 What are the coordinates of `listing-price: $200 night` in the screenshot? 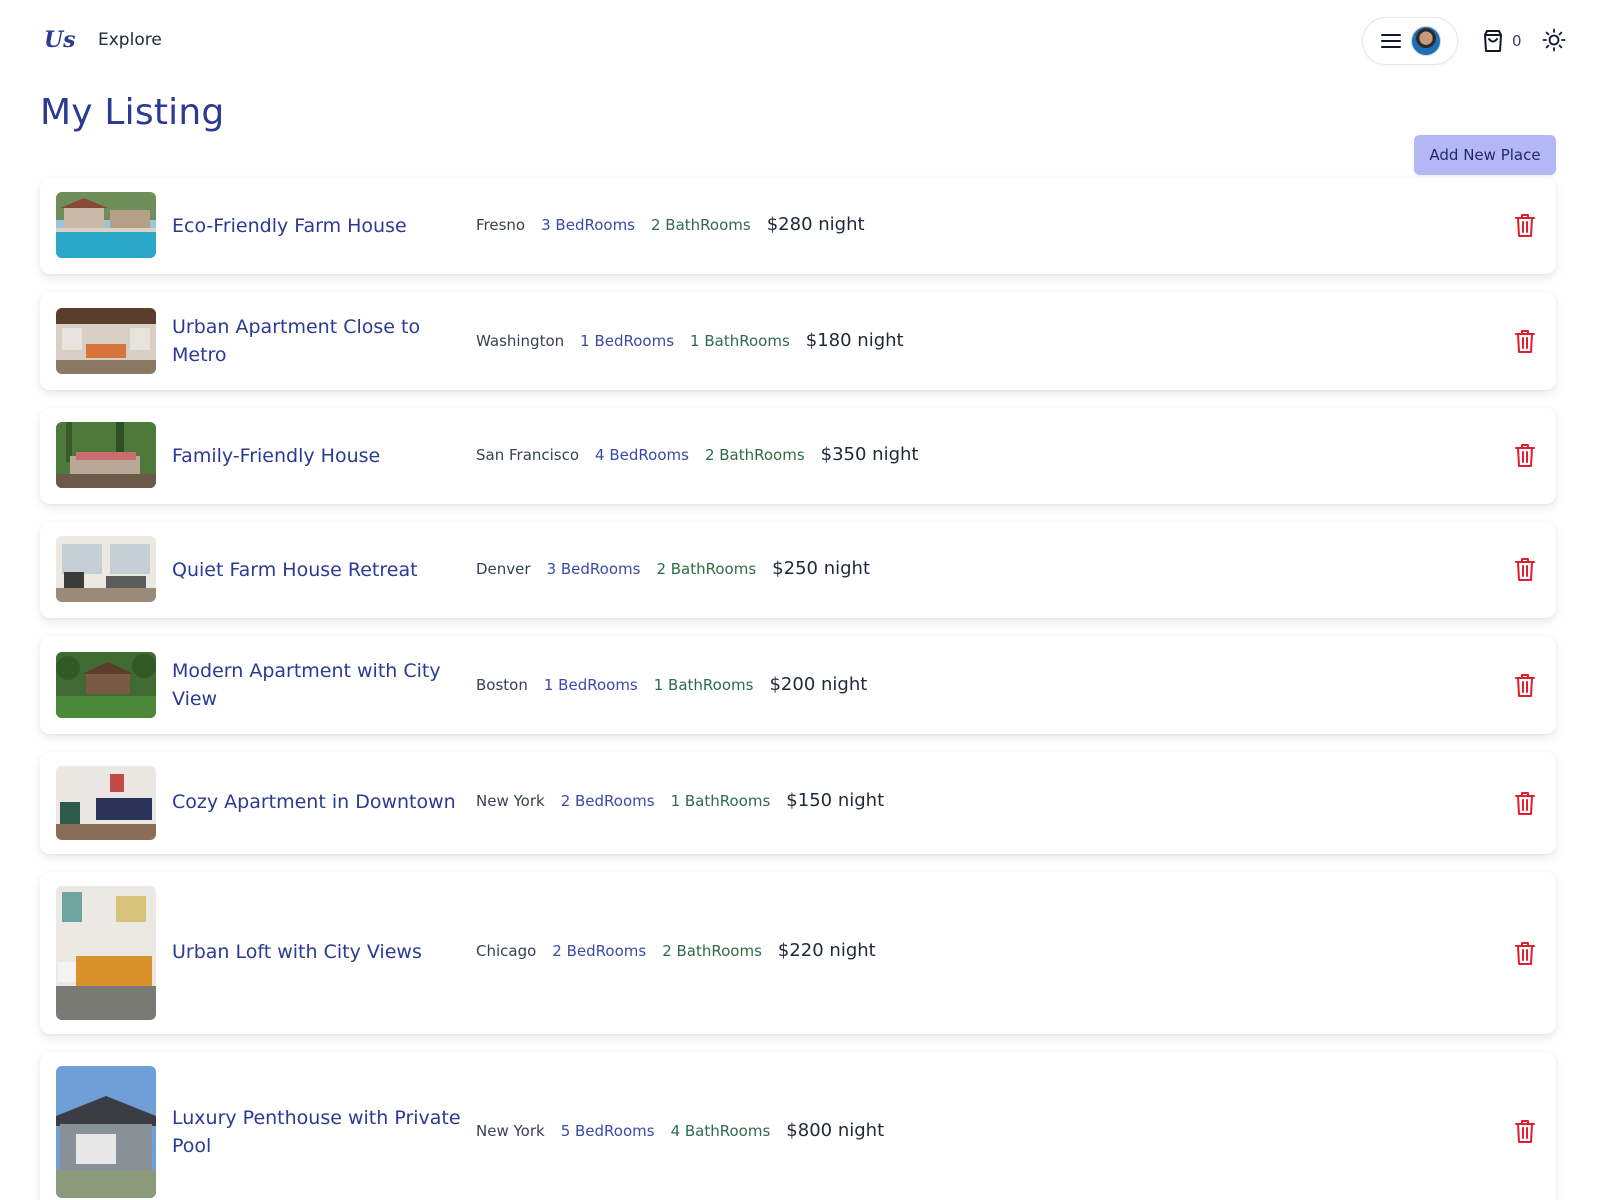 It's located at (818, 684).